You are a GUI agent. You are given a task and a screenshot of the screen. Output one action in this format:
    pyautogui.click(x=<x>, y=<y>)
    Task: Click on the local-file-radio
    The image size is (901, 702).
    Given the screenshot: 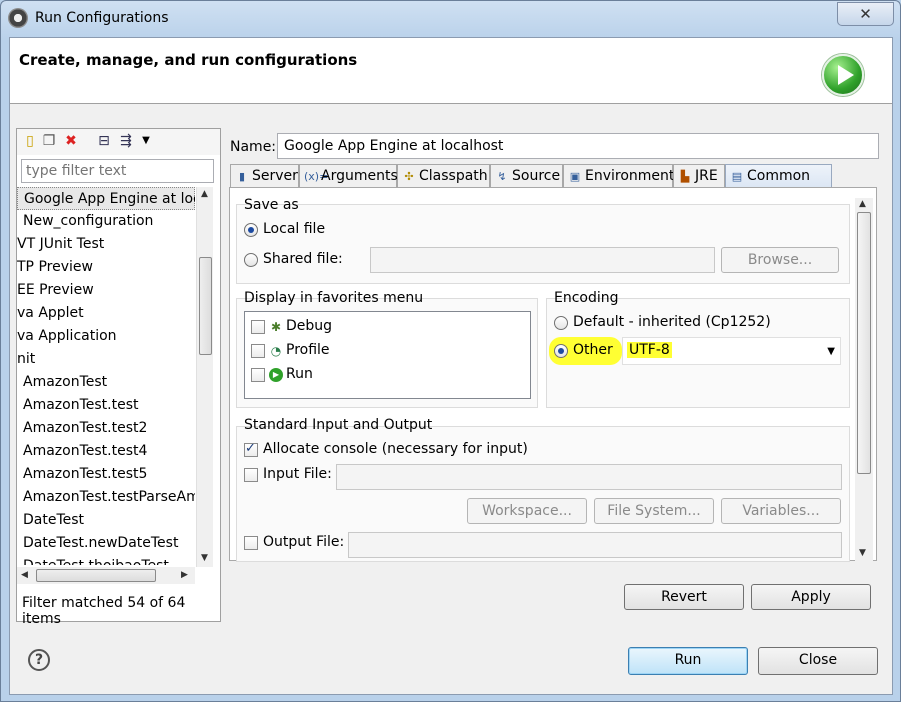 What is the action you would take?
    pyautogui.click(x=251, y=230)
    